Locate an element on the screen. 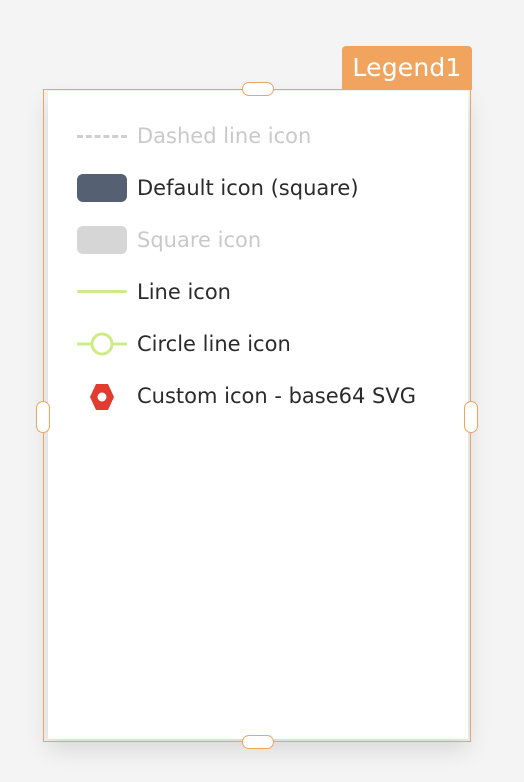  legend-item-label: Custom icon - base64 SVG is located at coordinates (277, 396).